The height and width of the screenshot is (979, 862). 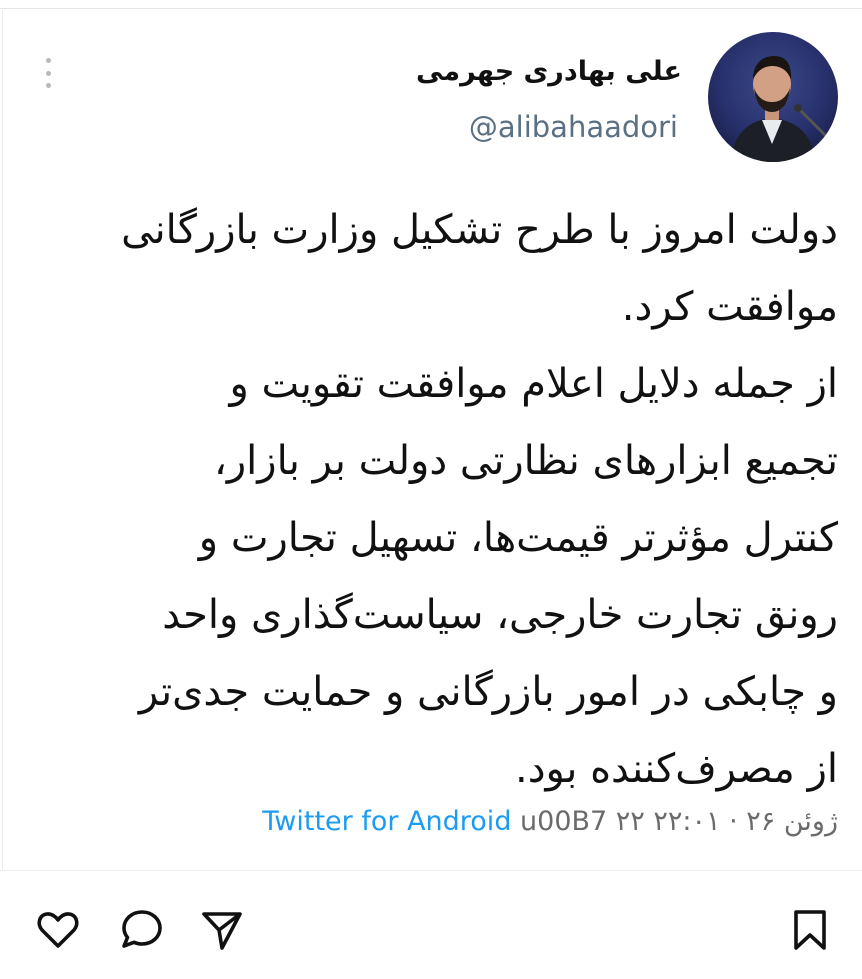 I want to click on avatar-photo, so click(x=773, y=97).